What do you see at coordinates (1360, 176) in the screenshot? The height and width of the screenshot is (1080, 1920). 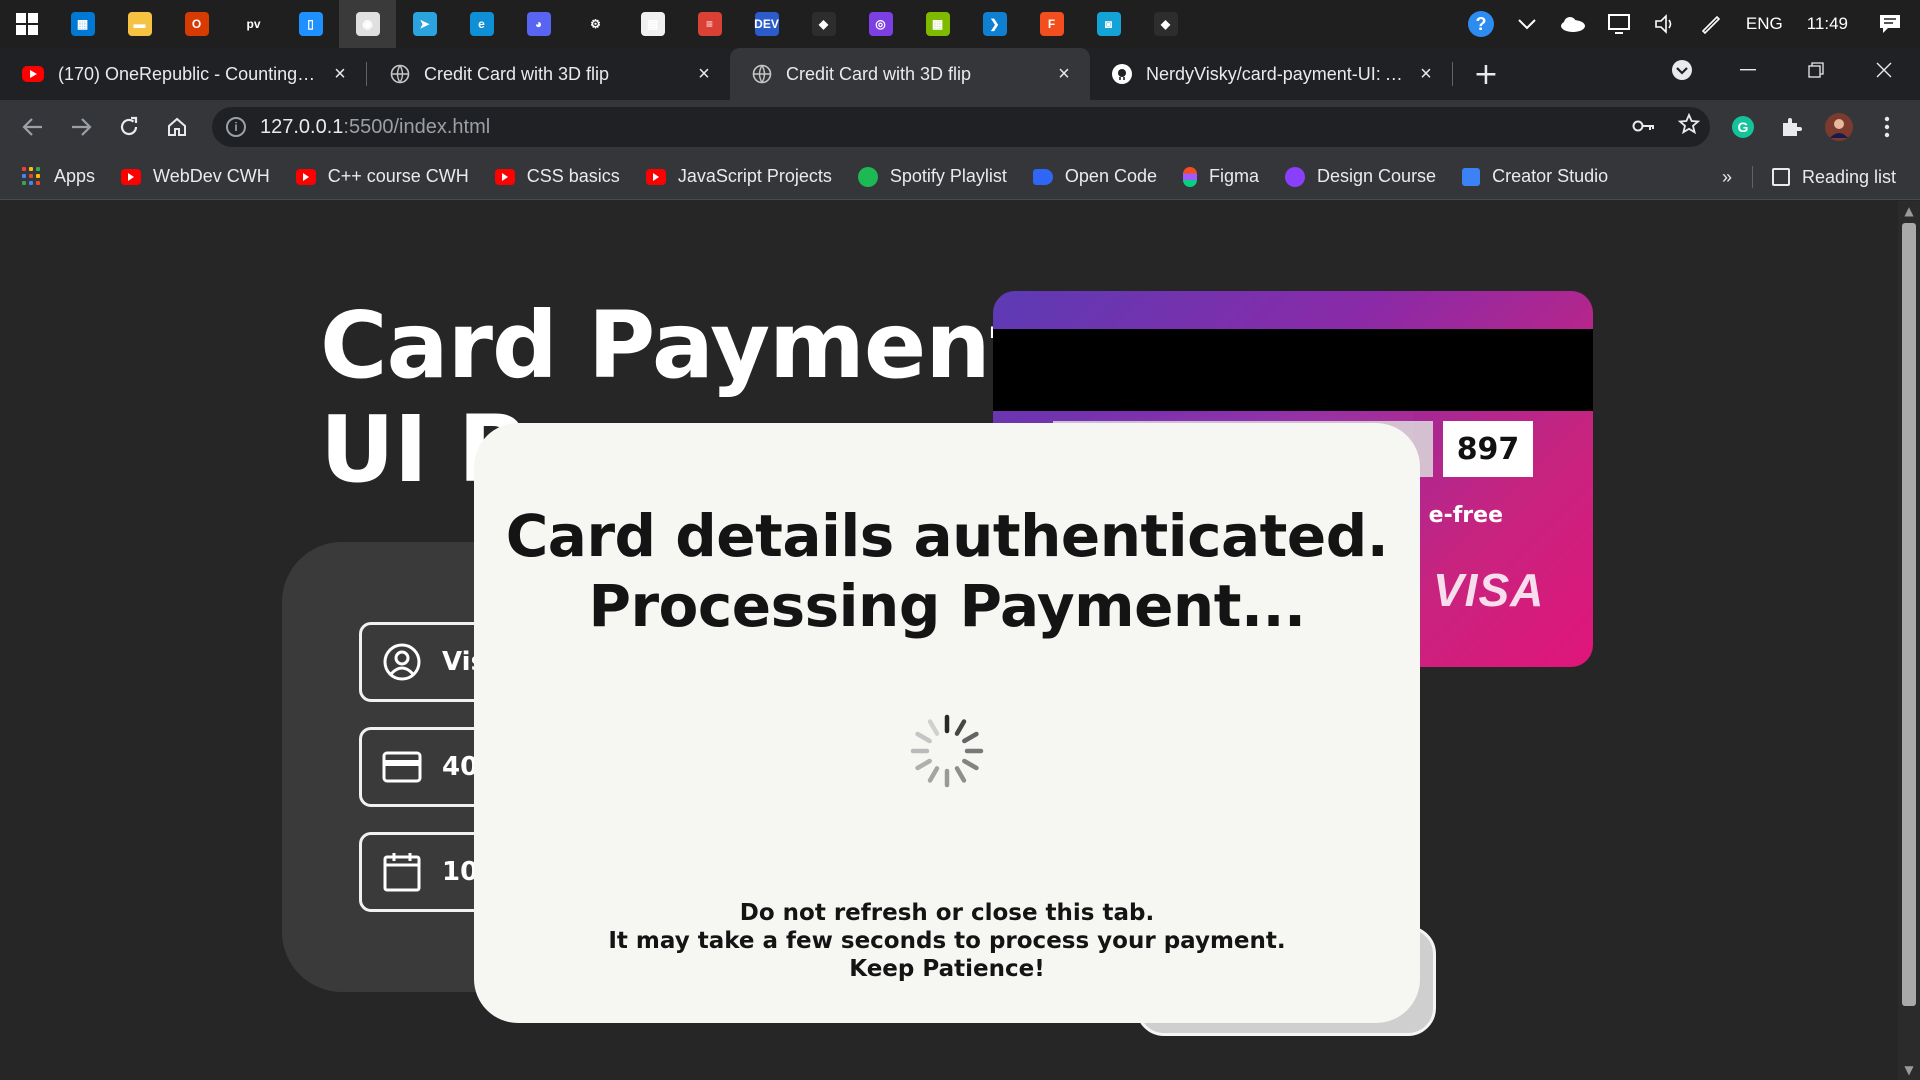 I see `bookmark-item: Design Course` at bounding box center [1360, 176].